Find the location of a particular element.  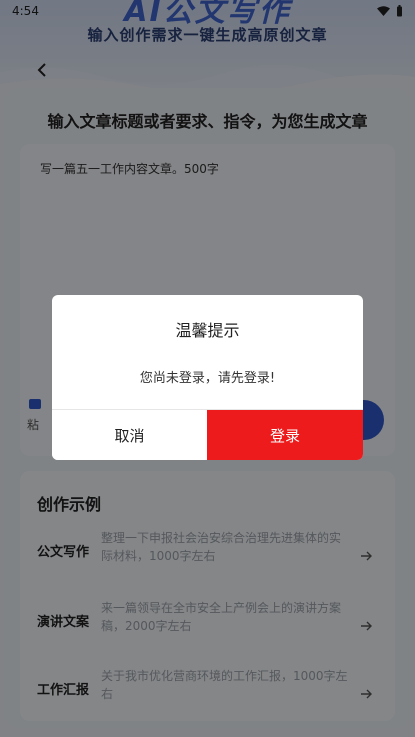

dialog-title: 温馨提示 is located at coordinates (207, 330).